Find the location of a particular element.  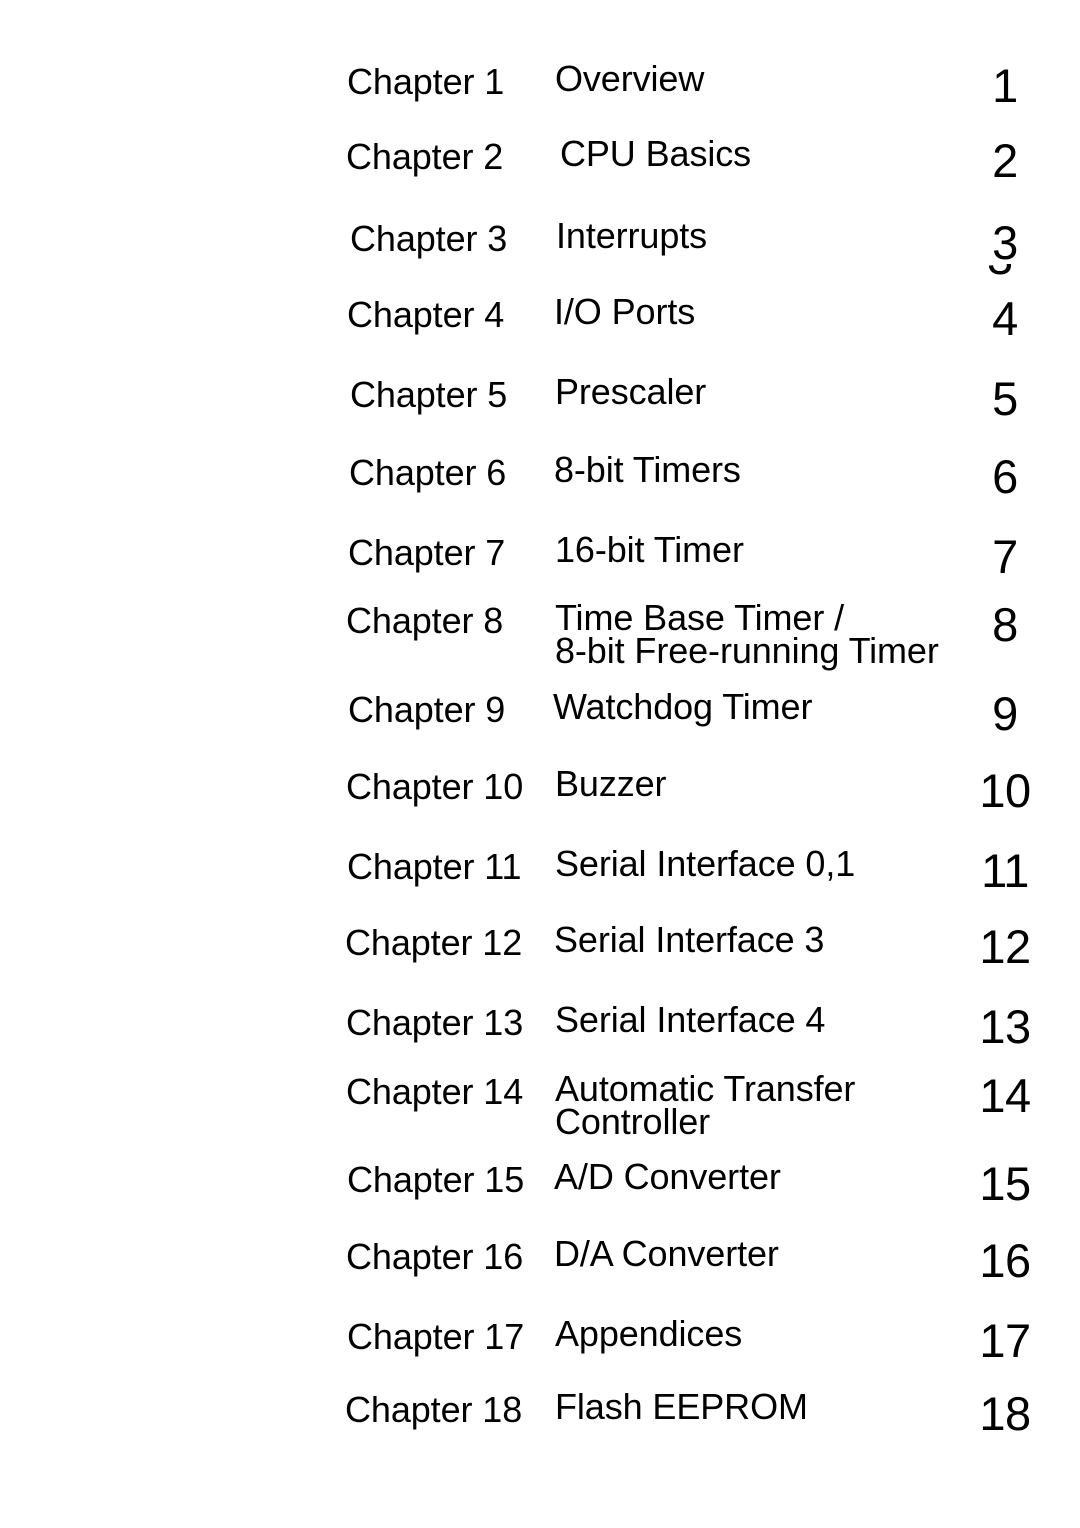

chapter-title: Watchdog Timer is located at coordinates (683, 706).